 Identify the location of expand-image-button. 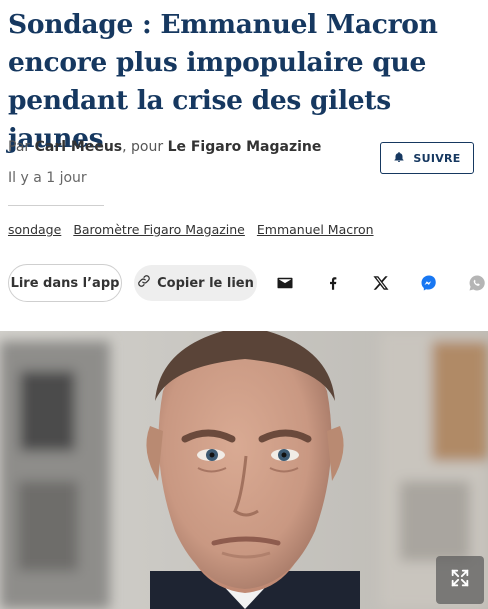
(460, 580).